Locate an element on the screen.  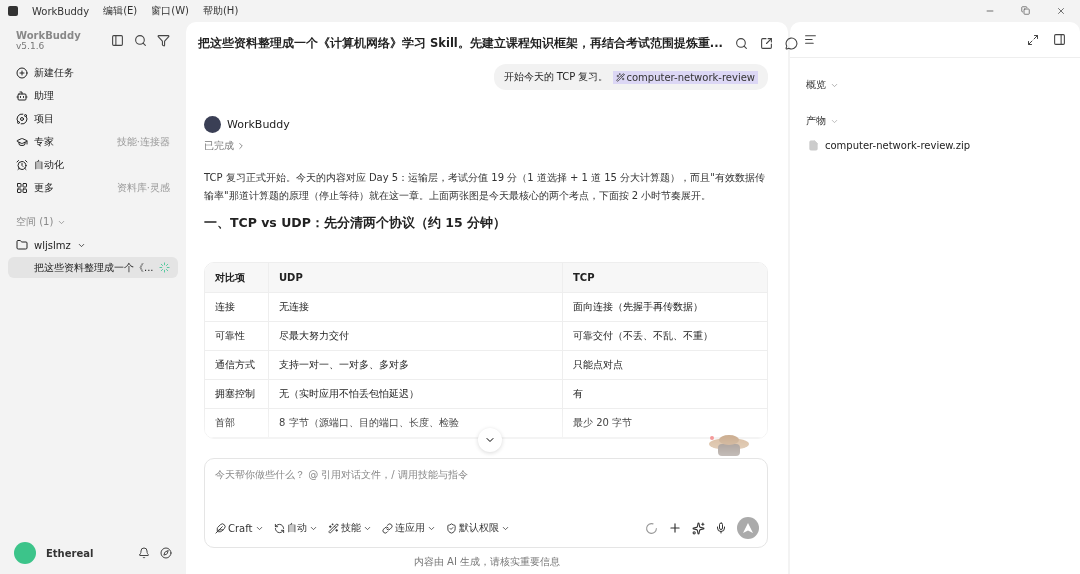
nav-hint: 资料库·灵感 is located at coordinates (143, 187).